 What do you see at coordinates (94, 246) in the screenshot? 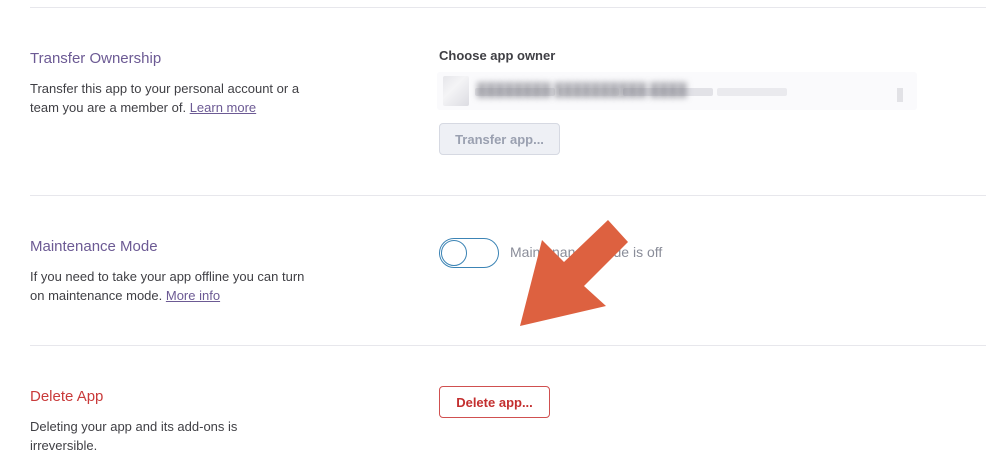
I see `maintenance-mode-title: Maintenance Mode` at bounding box center [94, 246].